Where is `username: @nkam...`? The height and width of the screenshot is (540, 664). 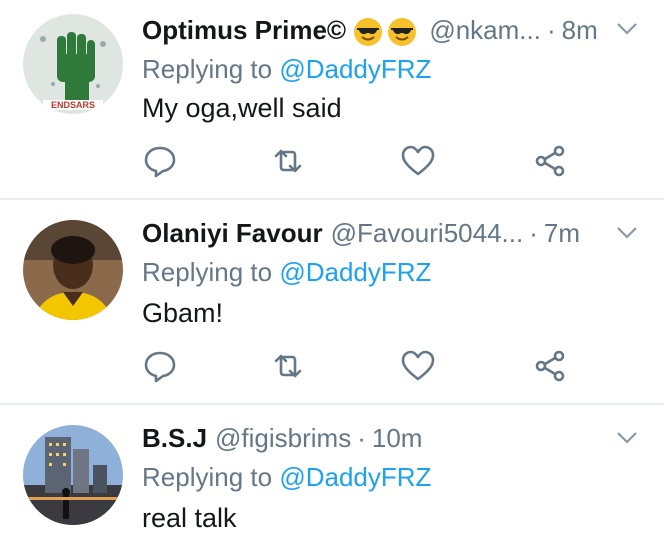
username: @nkam... is located at coordinates (485, 30).